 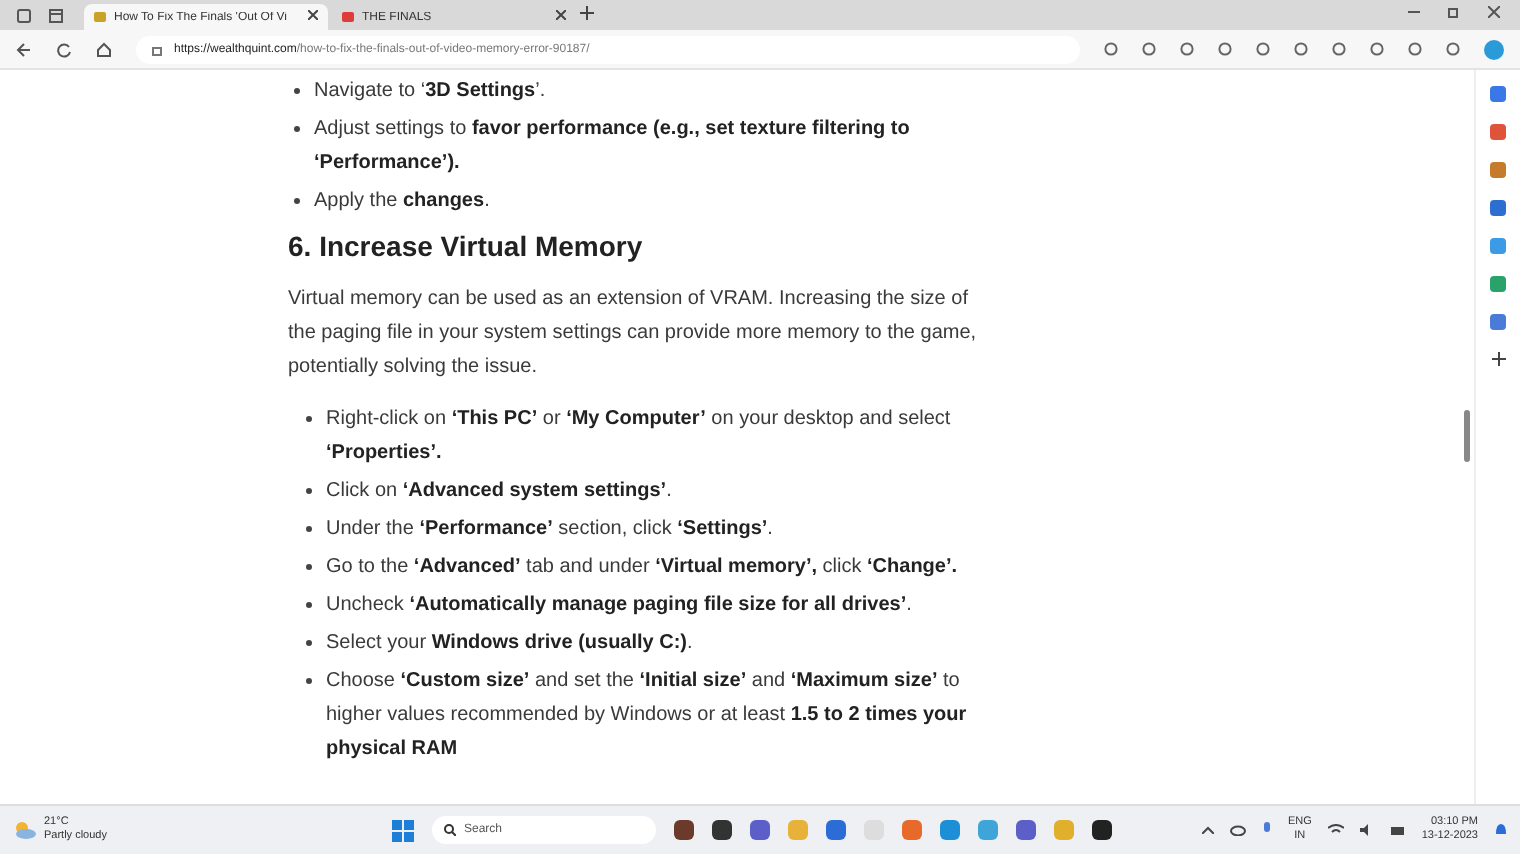 I want to click on scrollbar-thumb, so click(x=1466, y=436).